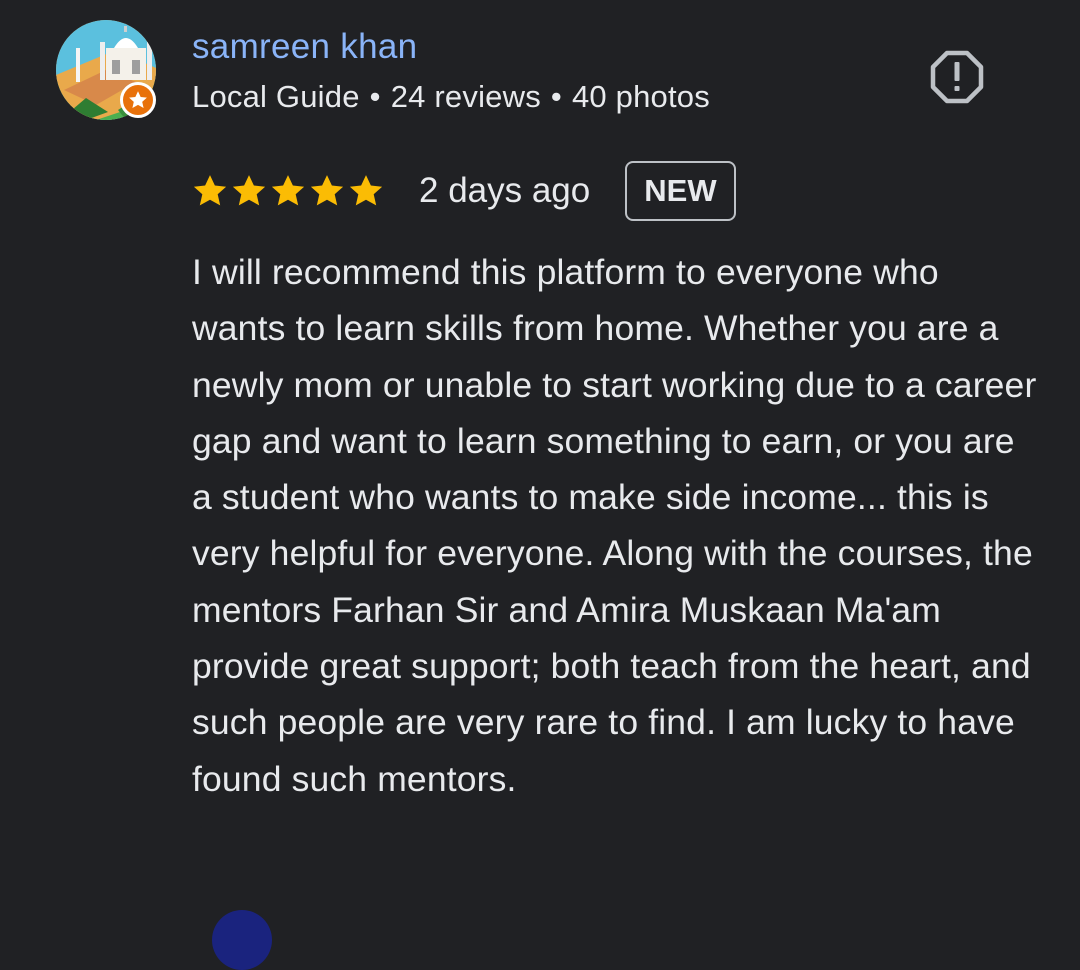 This screenshot has height=970, width=1080. What do you see at coordinates (107, 71) in the screenshot?
I see `author-avatar` at bounding box center [107, 71].